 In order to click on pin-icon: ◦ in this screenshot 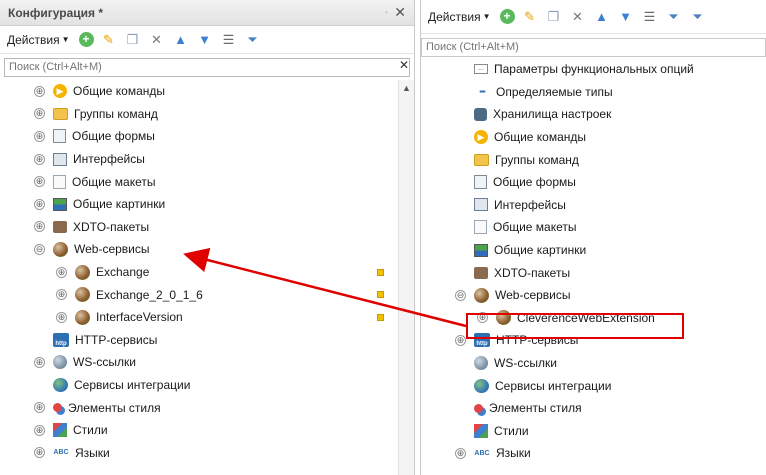, I will do `click(386, 12)`.